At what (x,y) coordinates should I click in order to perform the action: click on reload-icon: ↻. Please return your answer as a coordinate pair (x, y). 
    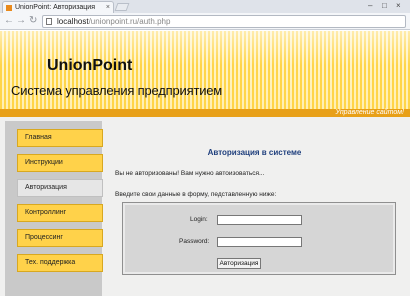
    Looking at the image, I should click on (33, 21).